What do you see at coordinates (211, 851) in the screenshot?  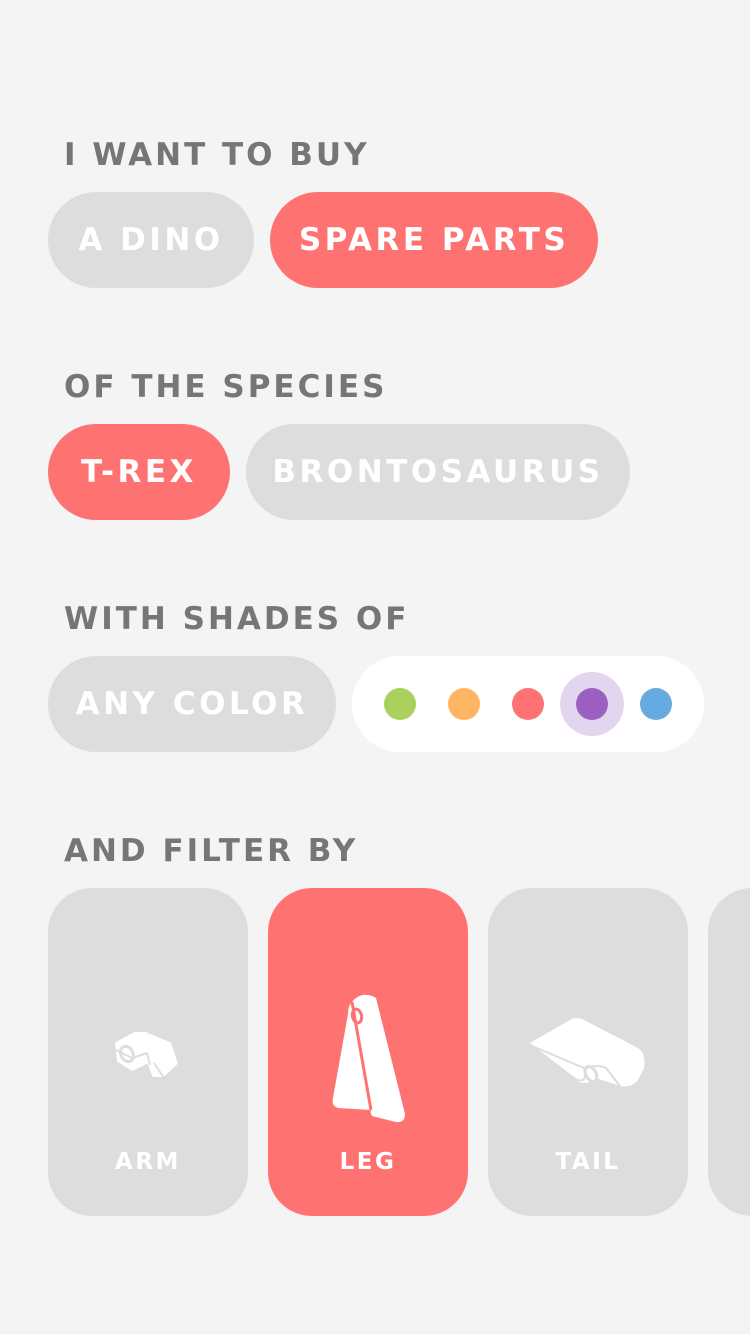 I see `filter-section-label: AND FILTER BY` at bounding box center [211, 851].